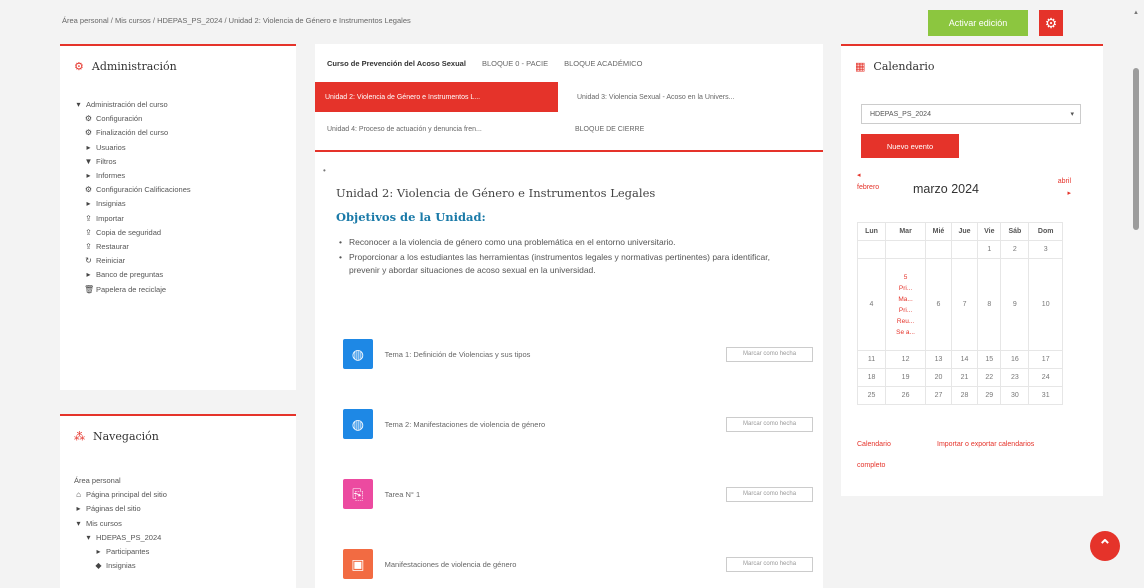  Describe the element at coordinates (132, 190) in the screenshot. I see `tree-item-grades-setup: ⚙ Configuración Calificaciones` at that location.